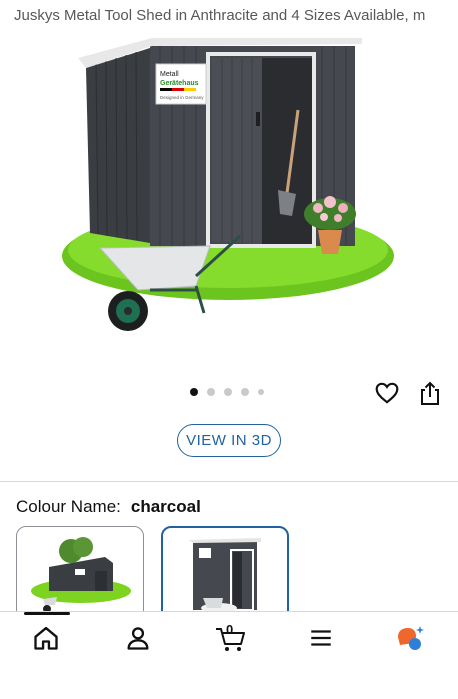 The height and width of the screenshot is (699, 458). I want to click on home-icon, so click(48, 639).